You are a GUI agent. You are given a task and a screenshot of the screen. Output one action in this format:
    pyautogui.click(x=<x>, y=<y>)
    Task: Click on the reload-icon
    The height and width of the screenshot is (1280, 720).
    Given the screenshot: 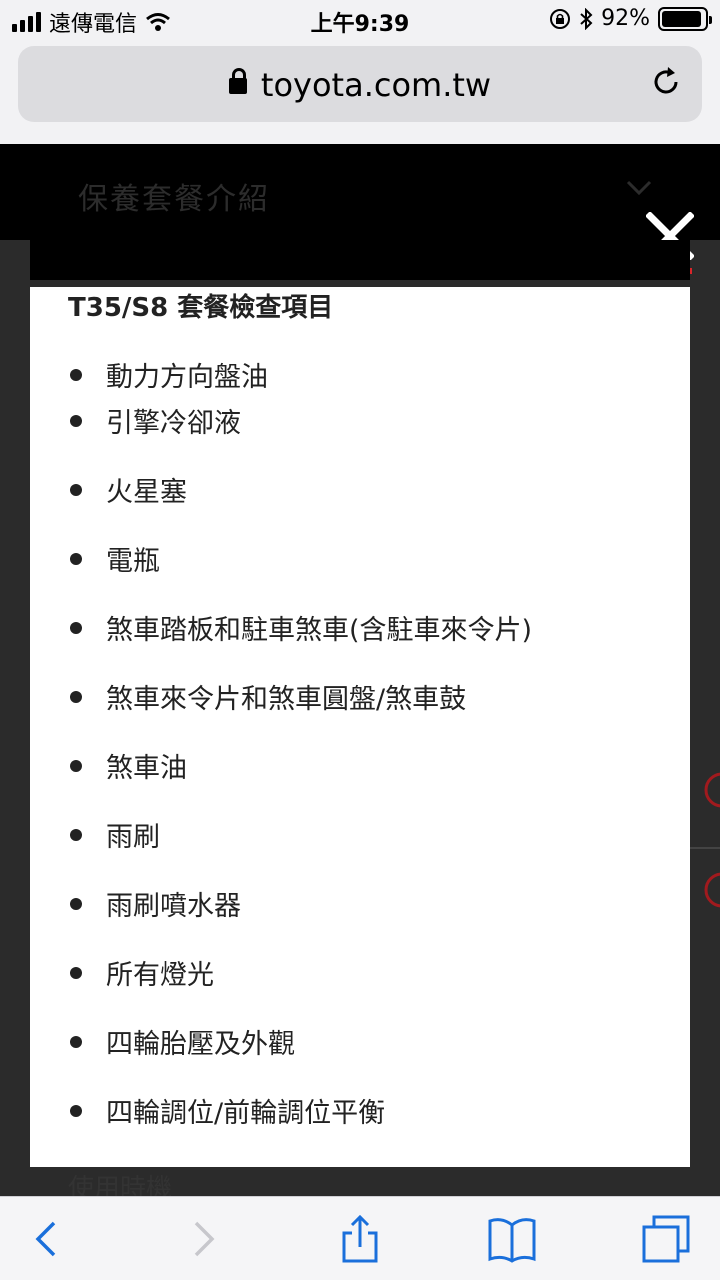 What is the action you would take?
    pyautogui.click(x=666, y=82)
    